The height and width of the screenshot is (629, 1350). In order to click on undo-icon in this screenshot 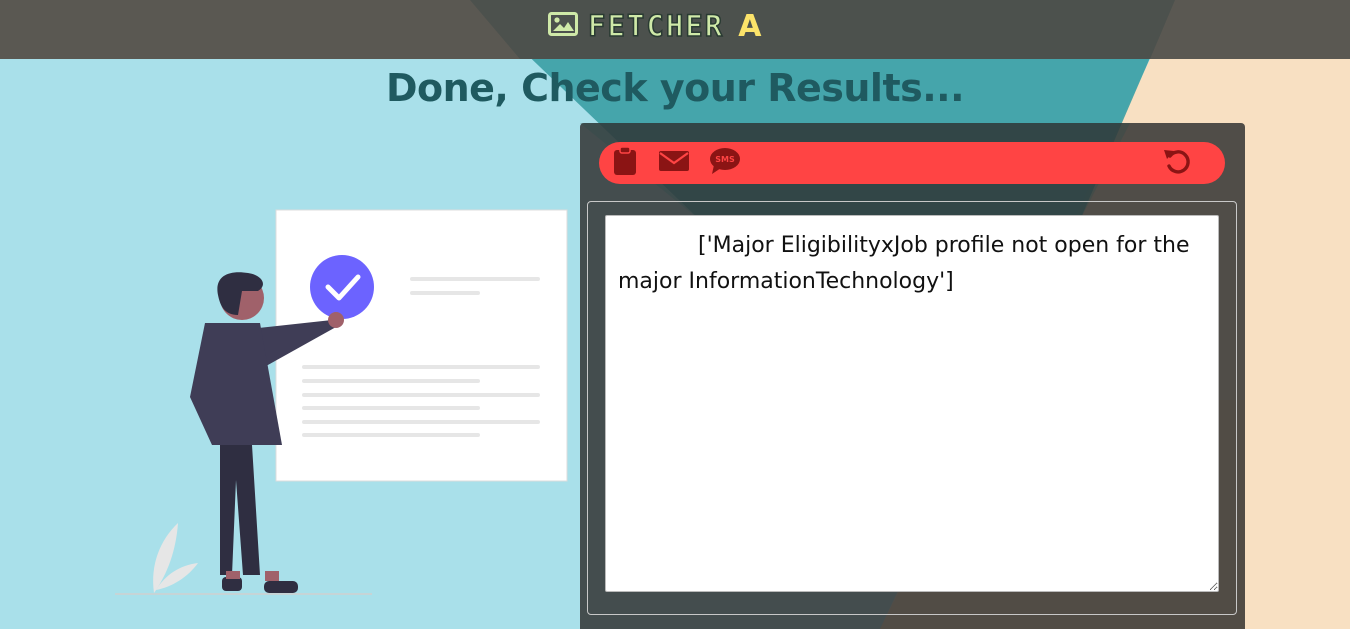, I will do `click(1177, 163)`.